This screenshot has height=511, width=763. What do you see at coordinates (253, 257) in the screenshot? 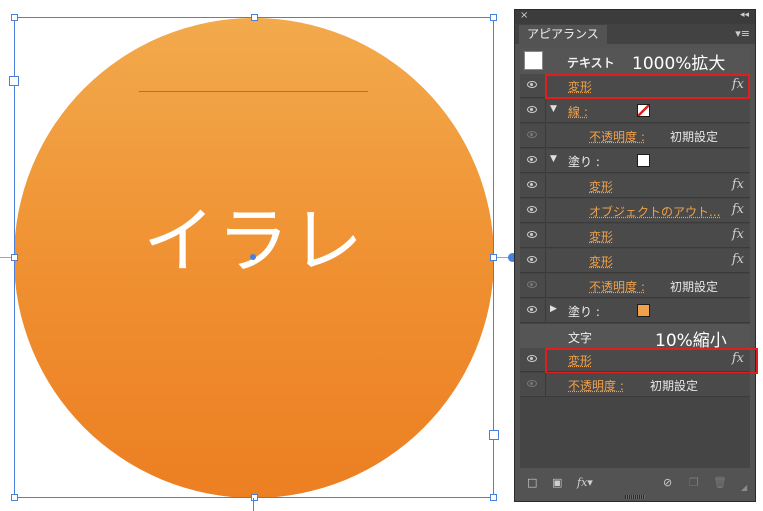
I see `center-point` at bounding box center [253, 257].